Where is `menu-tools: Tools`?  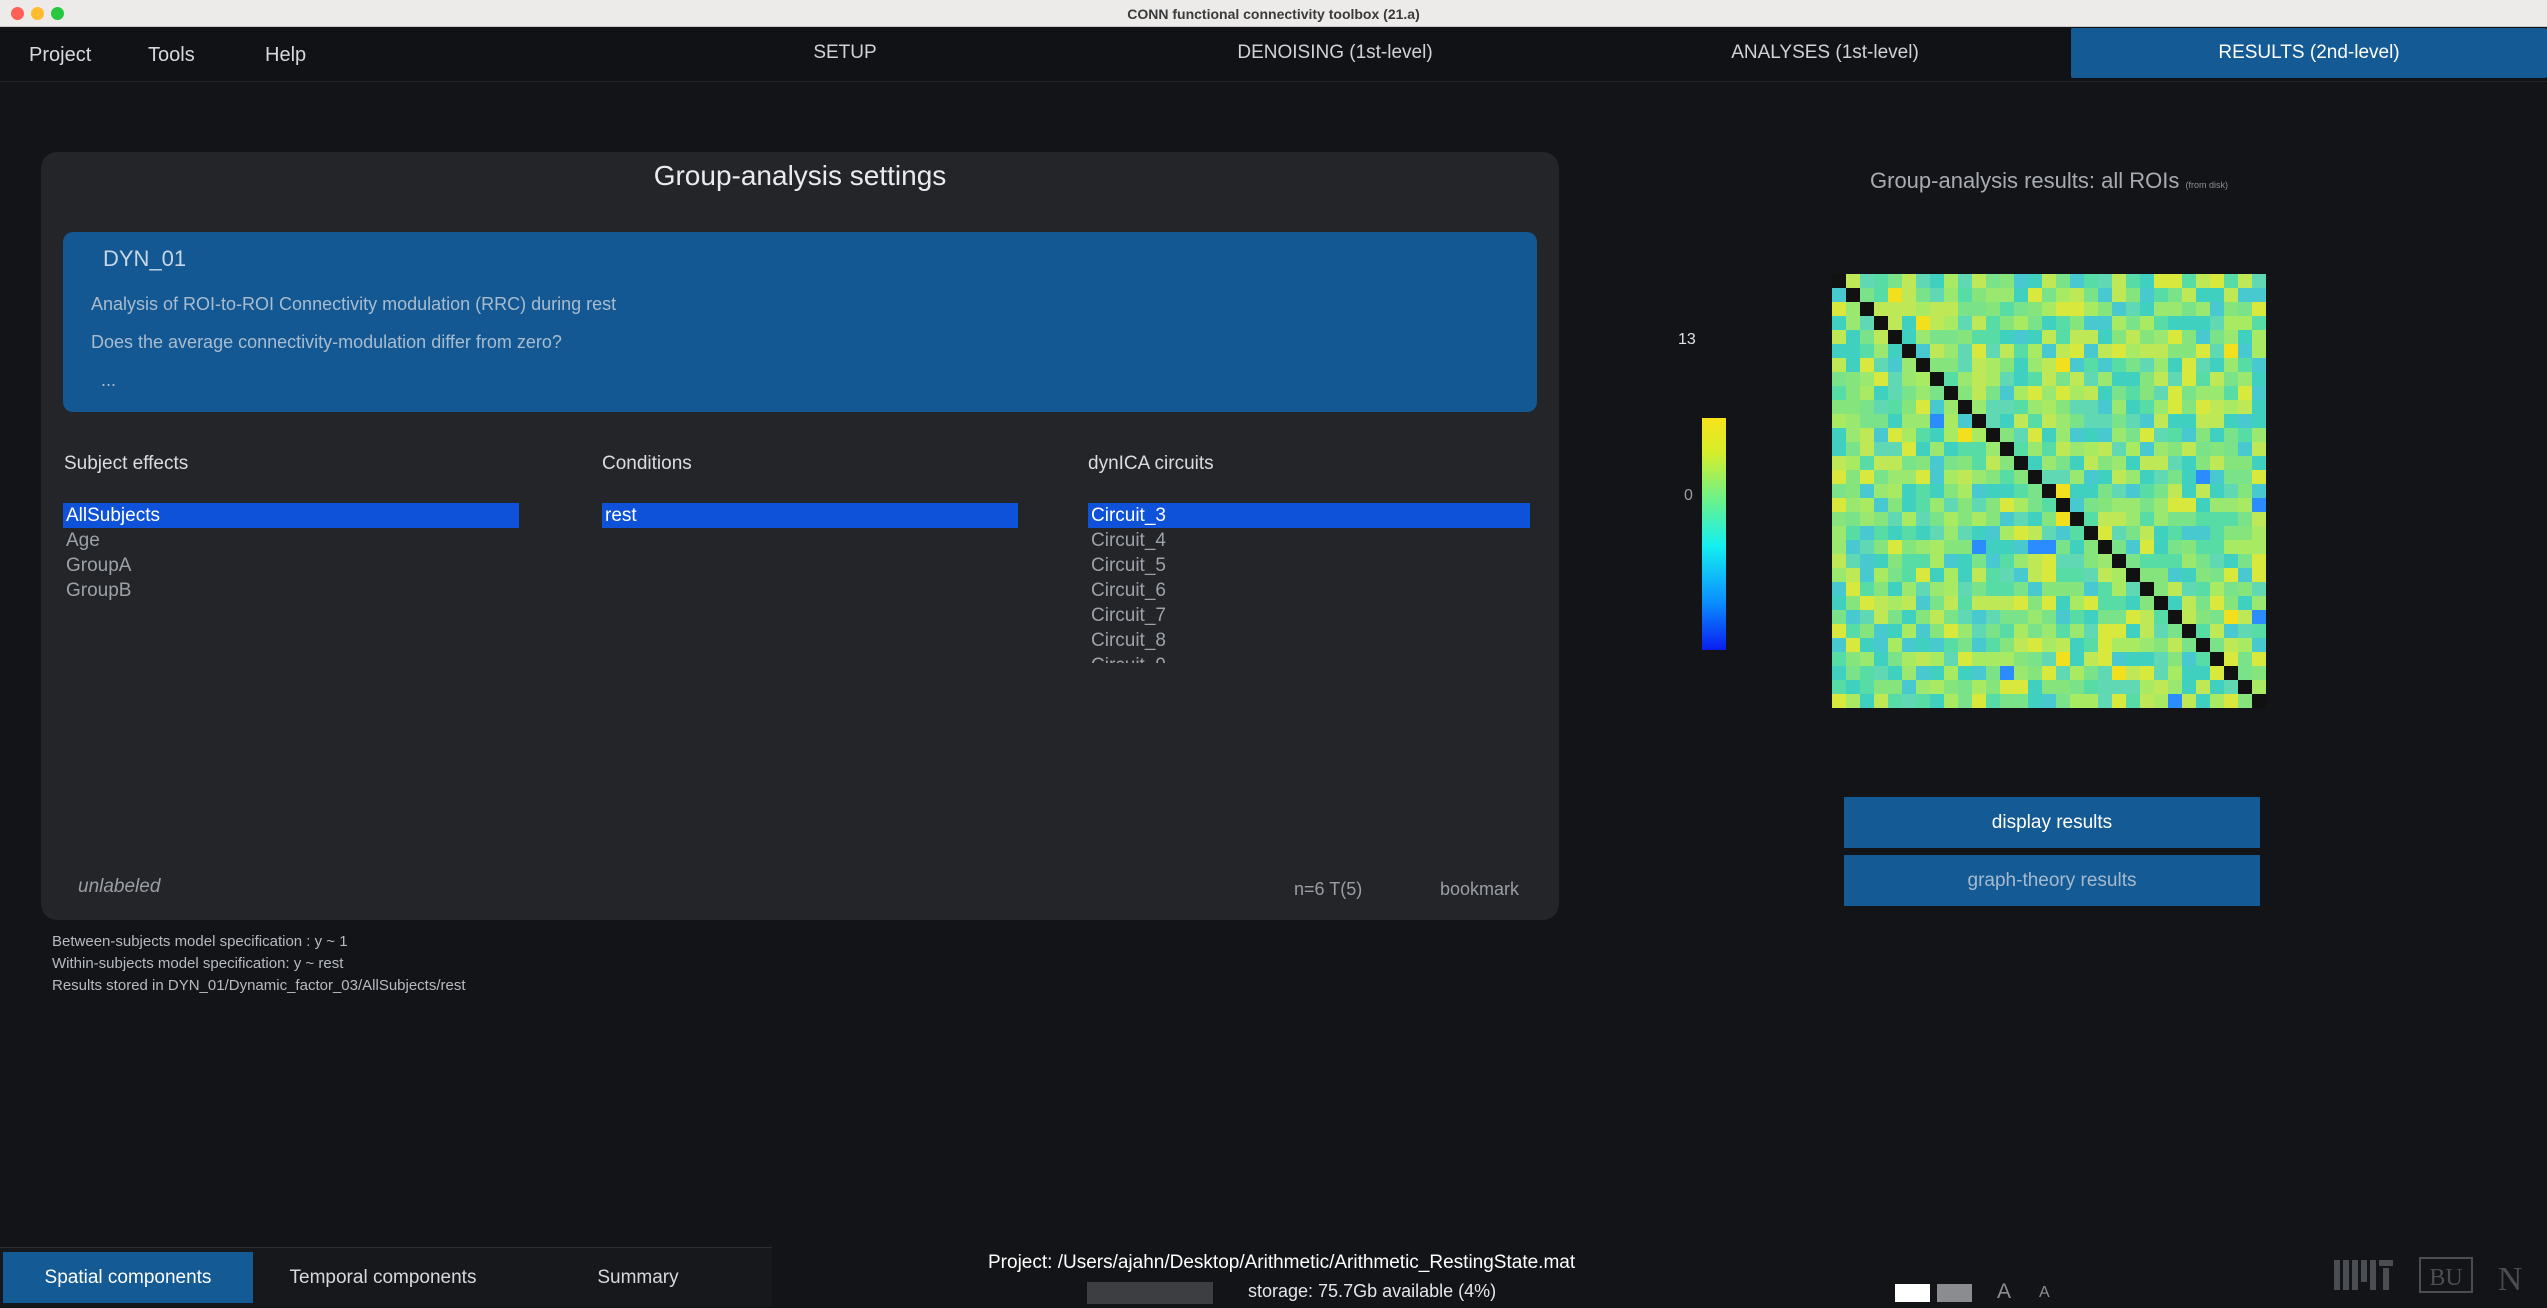
menu-tools: Tools is located at coordinates (171, 55).